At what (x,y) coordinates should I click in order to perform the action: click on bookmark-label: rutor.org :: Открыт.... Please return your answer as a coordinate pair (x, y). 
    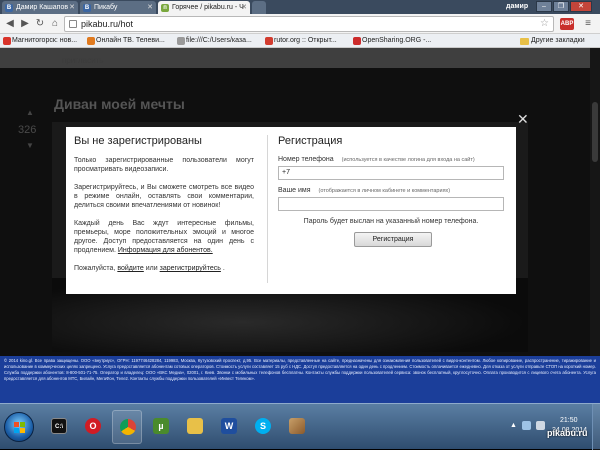
    Looking at the image, I should click on (305, 40).